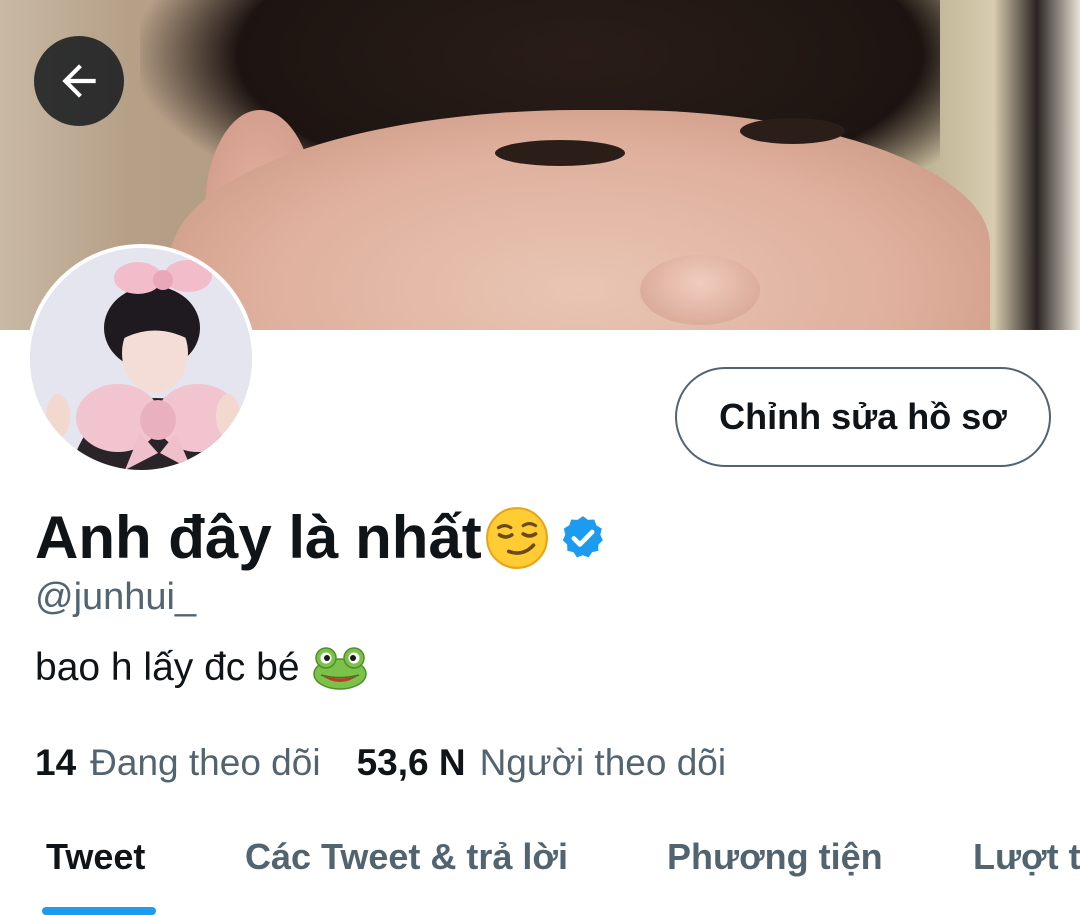 Image resolution: width=1080 pixels, height=915 pixels. I want to click on banner-photo-nose, so click(700, 290).